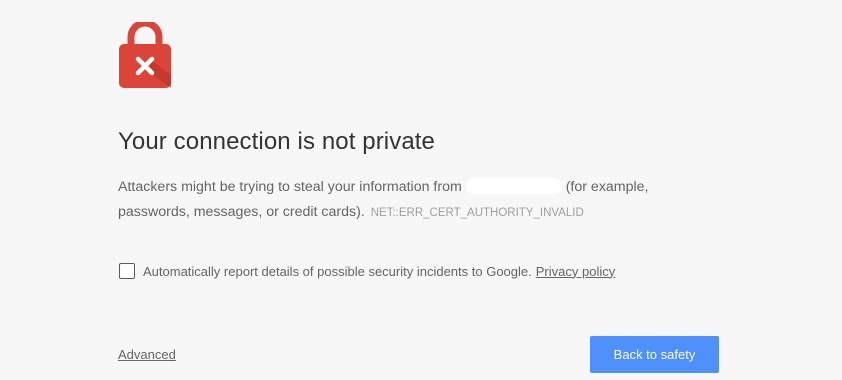 Image resolution: width=842 pixels, height=380 pixels. I want to click on error-code: NET::ERR_CERT_AUTHORITY_INVALID, so click(477, 213).